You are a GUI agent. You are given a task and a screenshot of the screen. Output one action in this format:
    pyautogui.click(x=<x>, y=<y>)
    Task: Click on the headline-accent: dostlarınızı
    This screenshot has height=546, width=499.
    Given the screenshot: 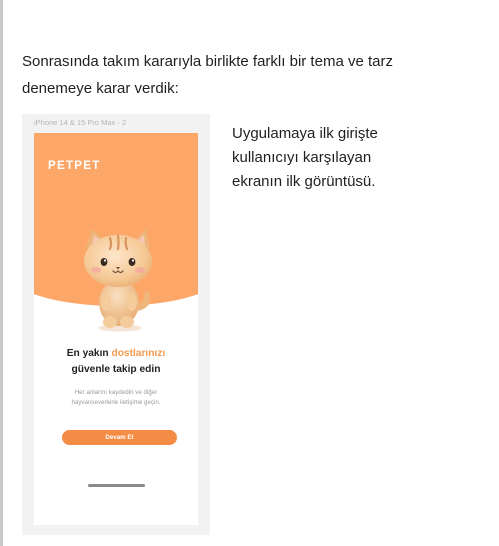 What is the action you would take?
    pyautogui.click(x=138, y=353)
    